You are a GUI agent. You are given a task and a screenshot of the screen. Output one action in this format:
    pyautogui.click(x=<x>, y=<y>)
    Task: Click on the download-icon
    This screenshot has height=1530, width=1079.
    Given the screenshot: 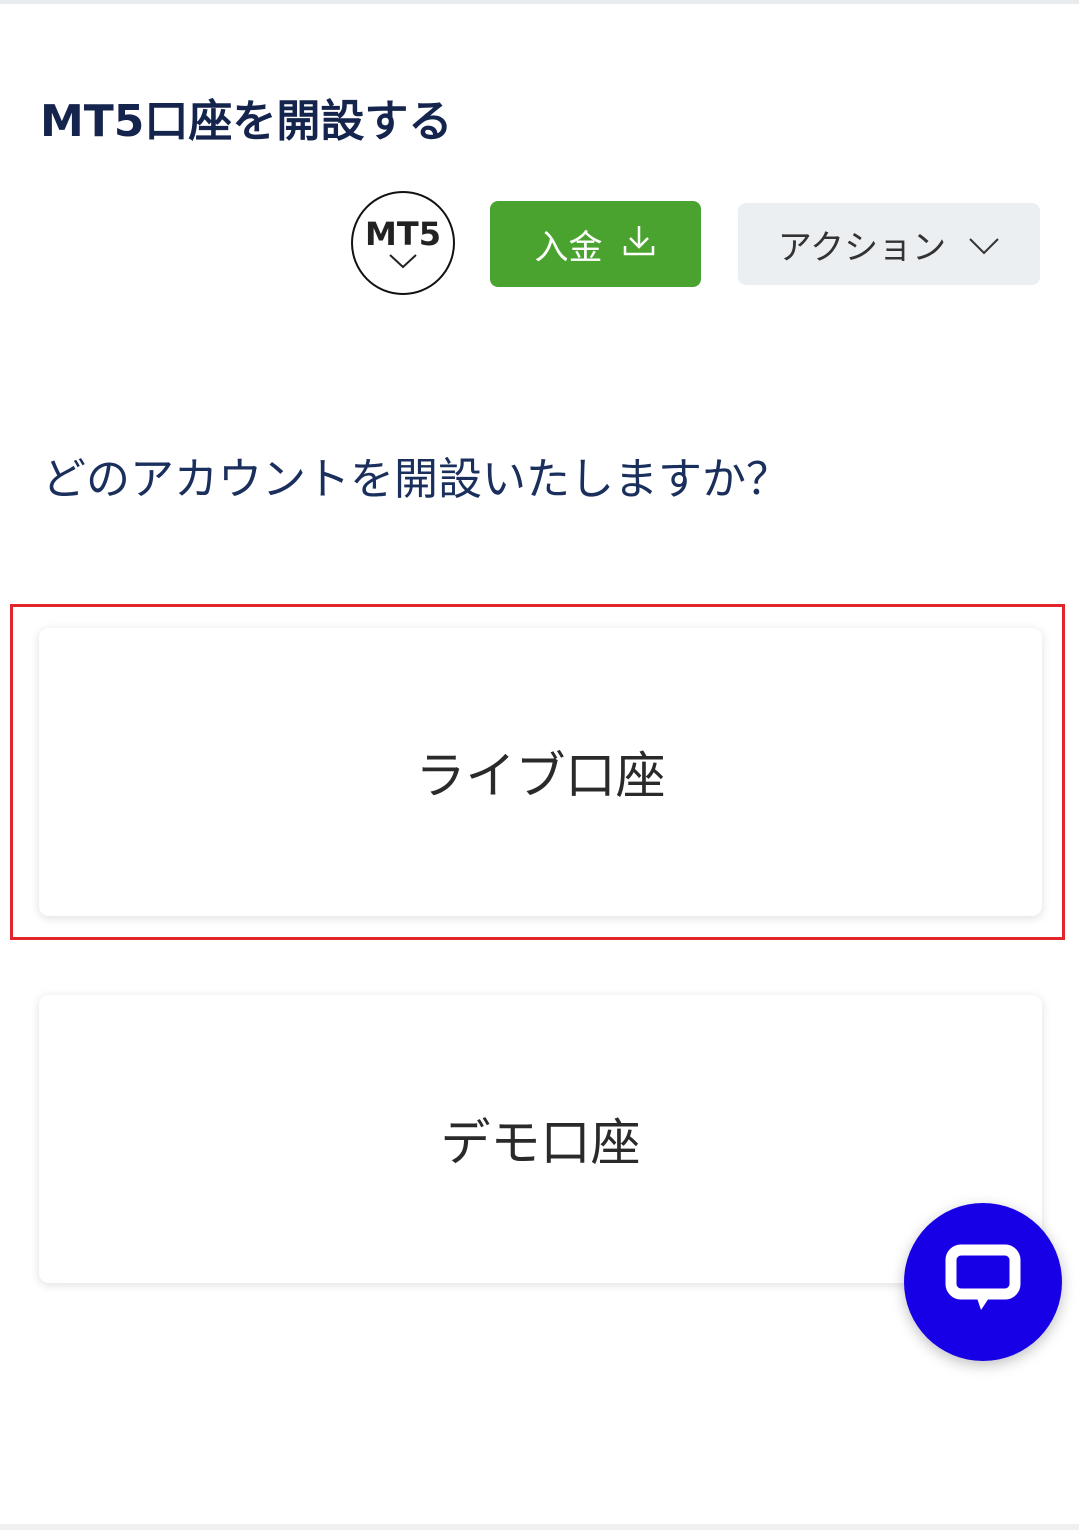 What is the action you would take?
    pyautogui.click(x=639, y=244)
    